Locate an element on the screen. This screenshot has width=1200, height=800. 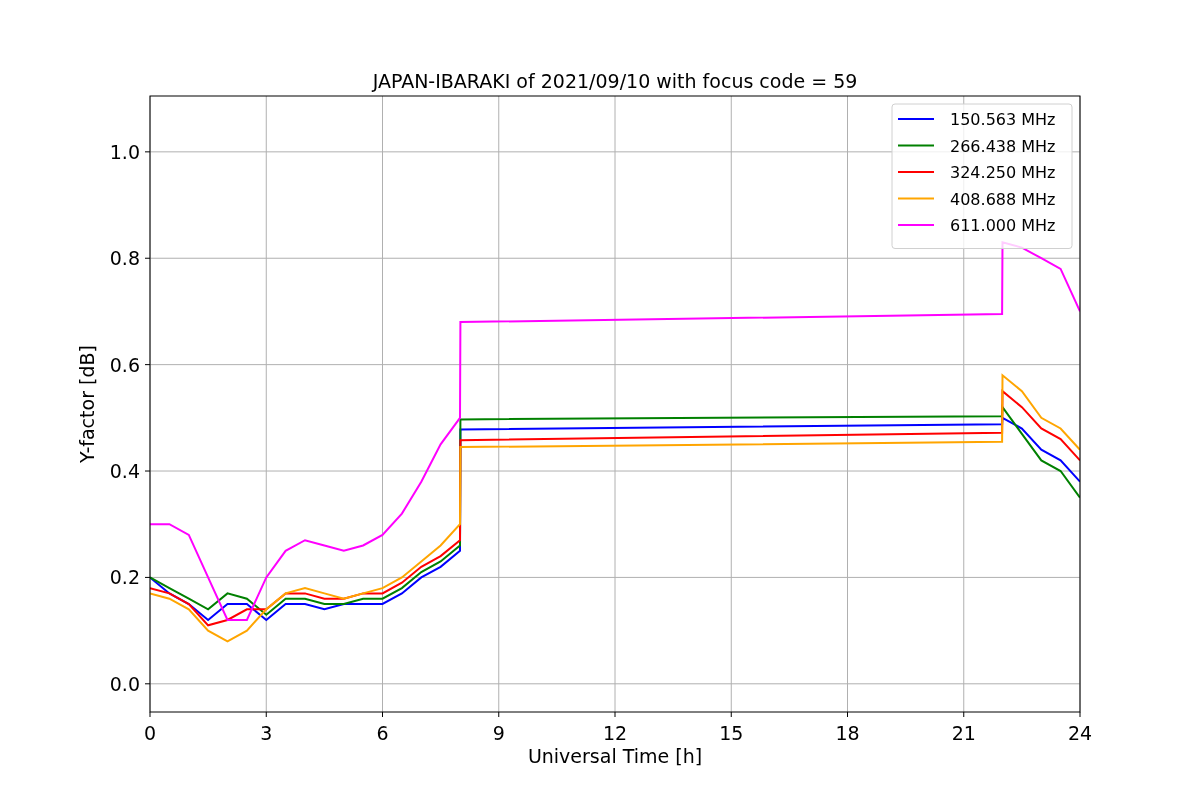
tick-label: 0.4 is located at coordinates (124, 471).